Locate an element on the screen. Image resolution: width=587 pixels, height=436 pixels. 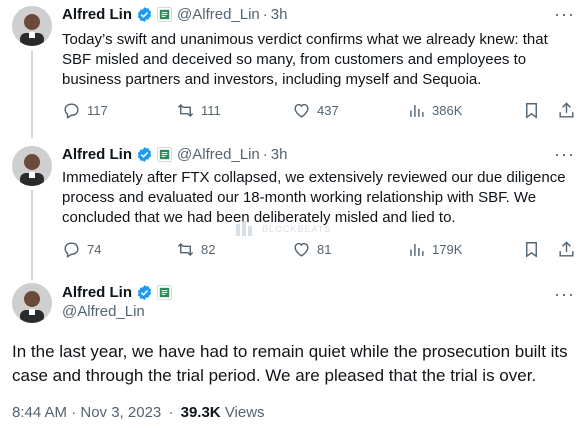
reply-button: 74 is located at coordinates (81, 249).